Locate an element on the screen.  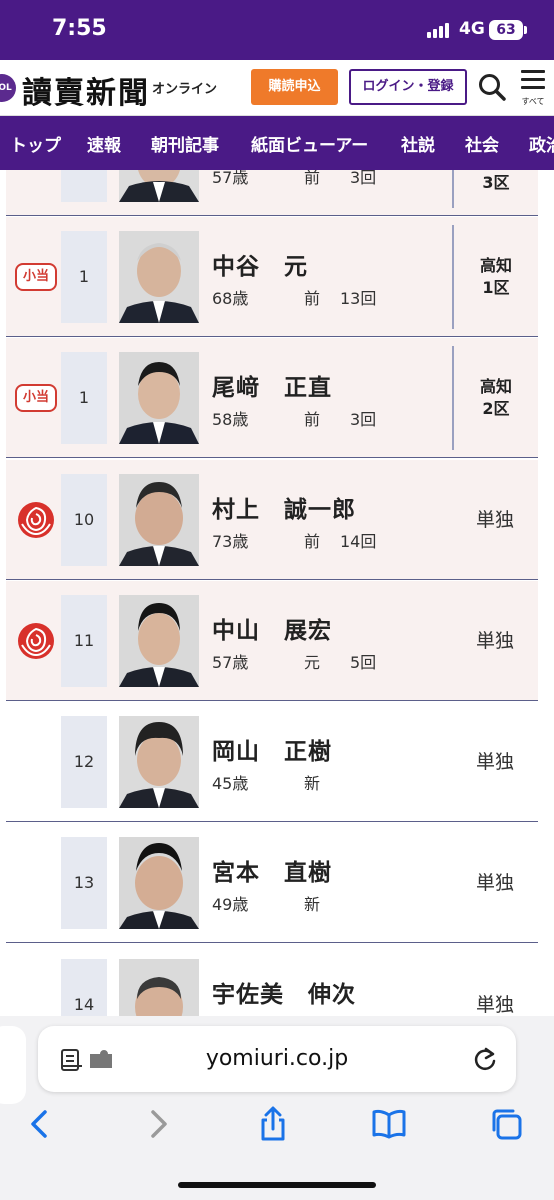
site-header: YOL 讀賣新聞 オンライン 購読申込 ログイン・登録 すべて is located at coordinates (277, 88).